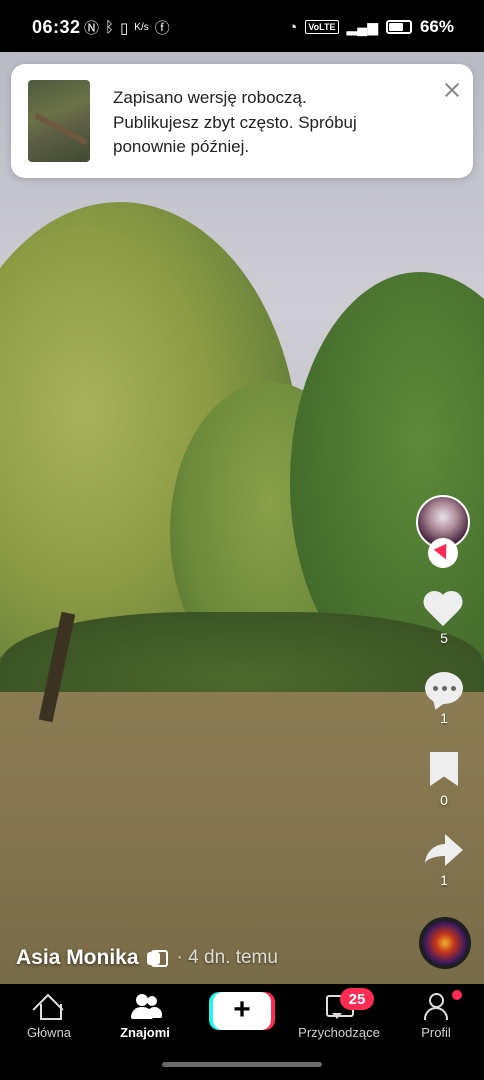  I want to click on volte-badge: VoLTE, so click(322, 27).